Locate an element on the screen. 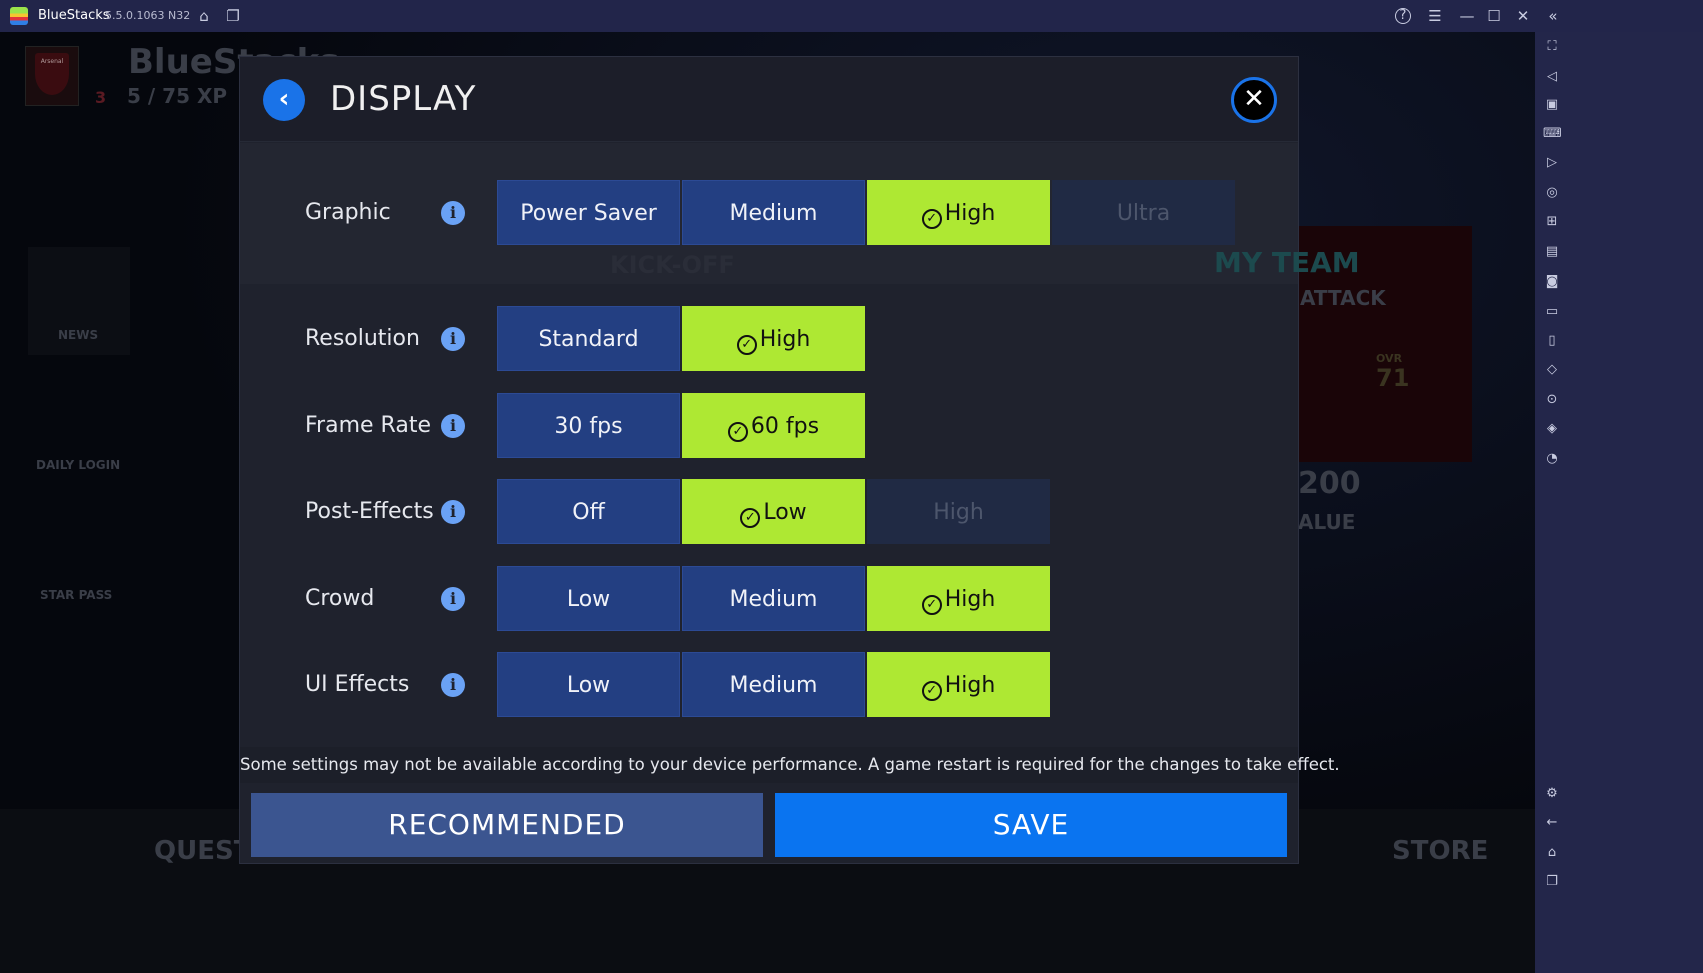 This screenshot has width=1703, height=973. setting-row-graphic: Graphic i Power Saver Medium ✓ High Ultra is located at coordinates (769, 212).